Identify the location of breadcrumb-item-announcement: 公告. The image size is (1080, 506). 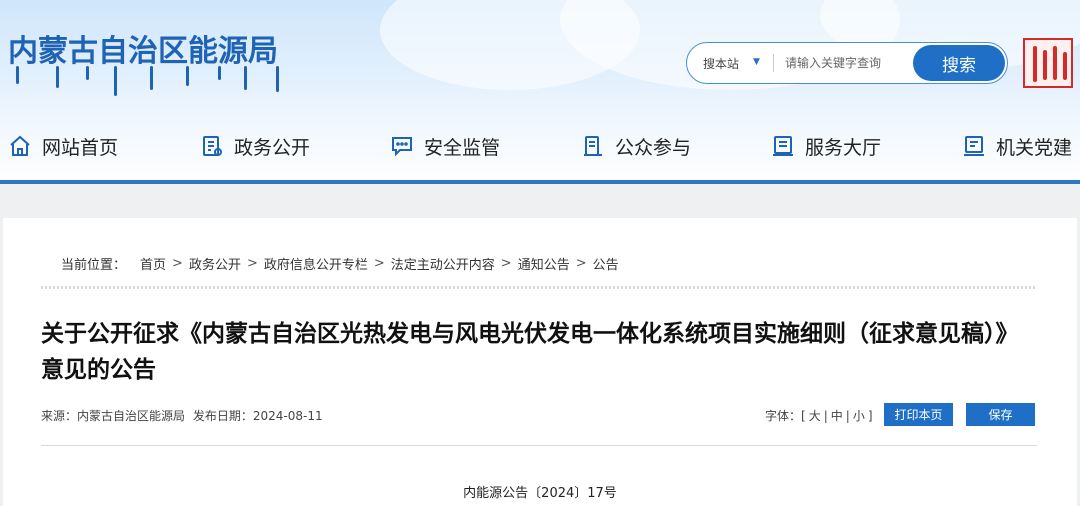
(606, 263).